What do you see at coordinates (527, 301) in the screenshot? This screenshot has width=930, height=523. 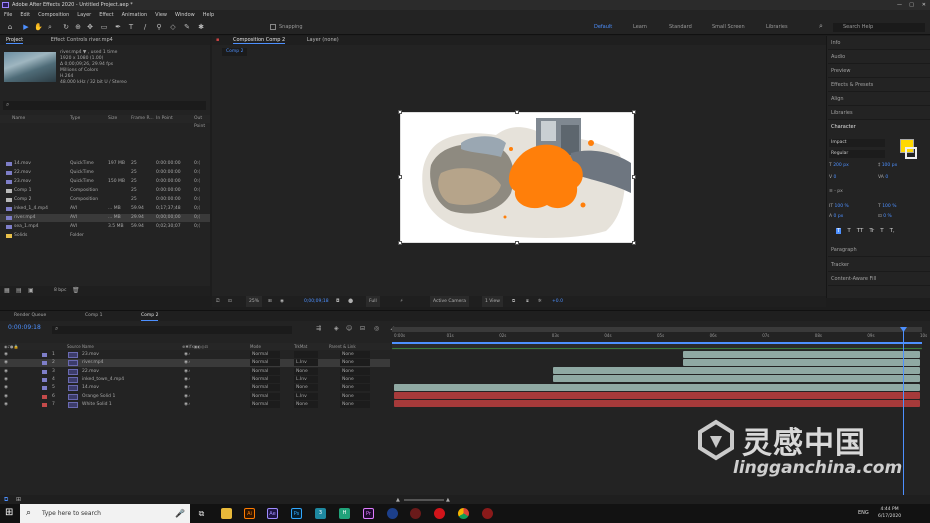 I see `3d-renderer-icon: ⧈` at bounding box center [527, 301].